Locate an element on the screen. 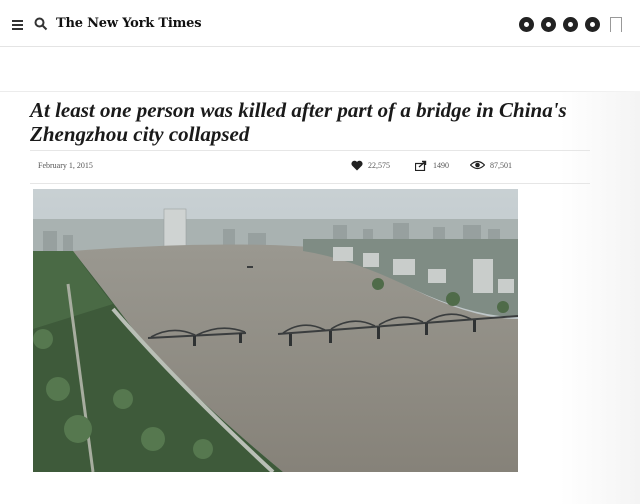 Image resolution: width=640 pixels, height=504 pixels. top-navigation-bar: The New York Times is located at coordinates (320, 23).